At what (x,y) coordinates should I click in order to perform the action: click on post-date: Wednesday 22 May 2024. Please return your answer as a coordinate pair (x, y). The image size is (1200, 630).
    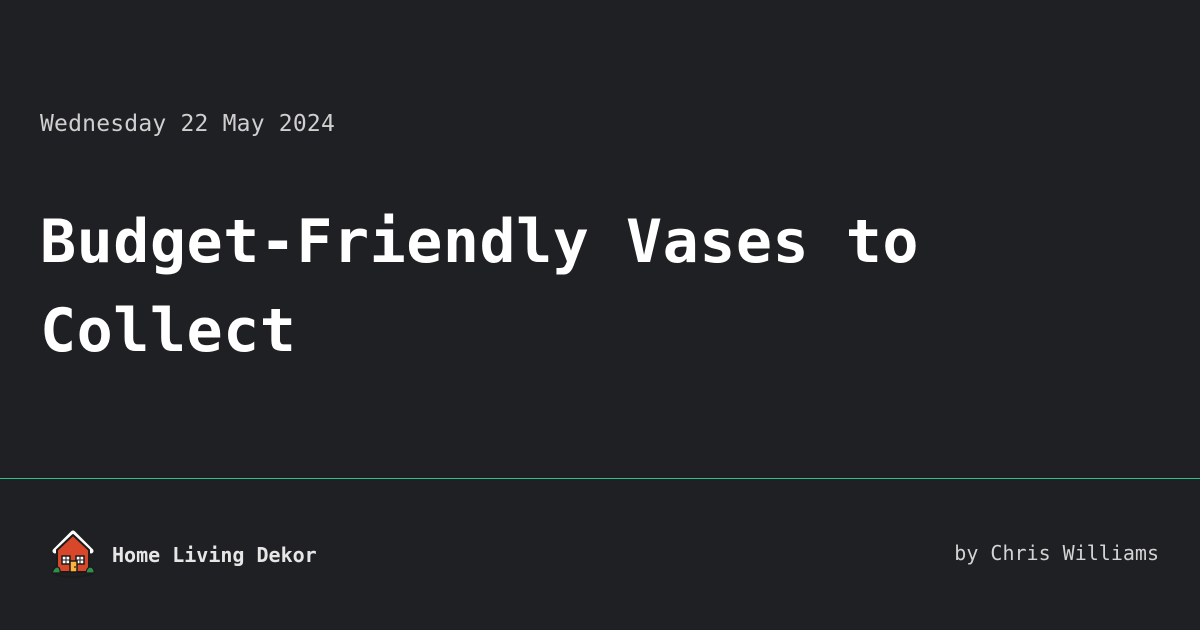
    Looking at the image, I should click on (187, 124).